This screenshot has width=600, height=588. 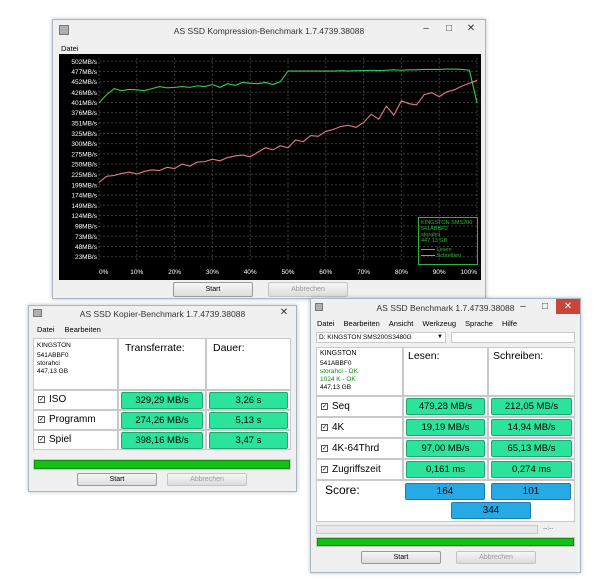 What do you see at coordinates (84, 175) in the screenshot?
I see `y-tick-label: 225MB/s` at bounding box center [84, 175].